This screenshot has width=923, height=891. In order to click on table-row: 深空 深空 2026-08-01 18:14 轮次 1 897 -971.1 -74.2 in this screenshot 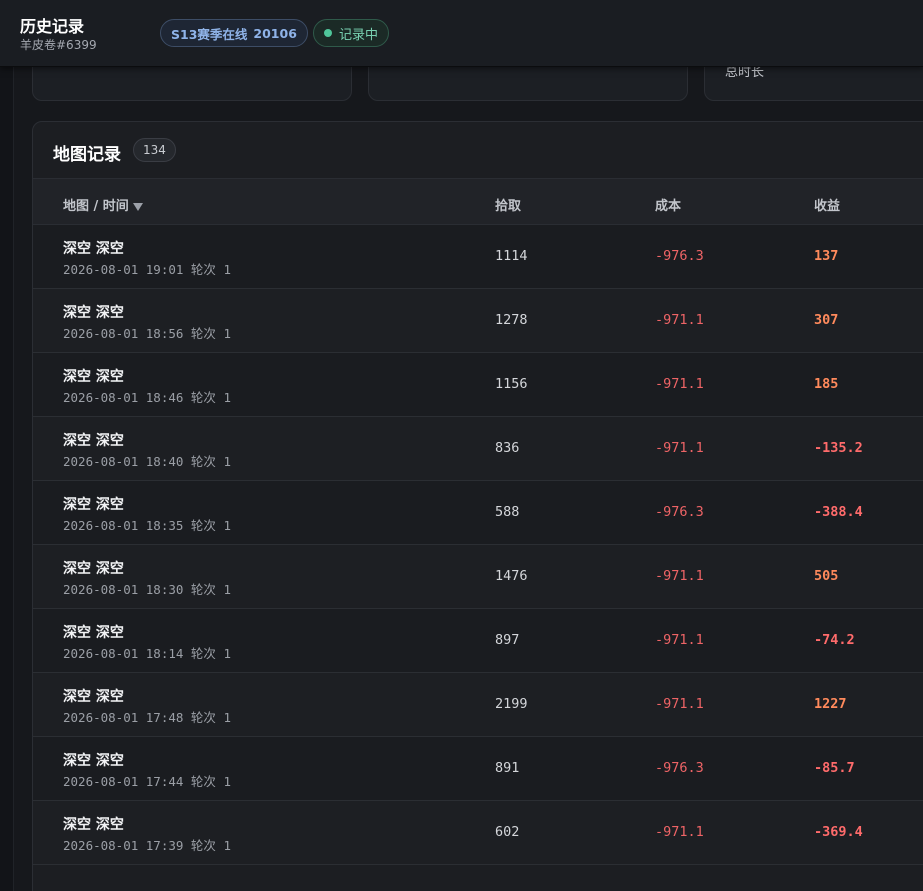, I will do `click(478, 641)`.